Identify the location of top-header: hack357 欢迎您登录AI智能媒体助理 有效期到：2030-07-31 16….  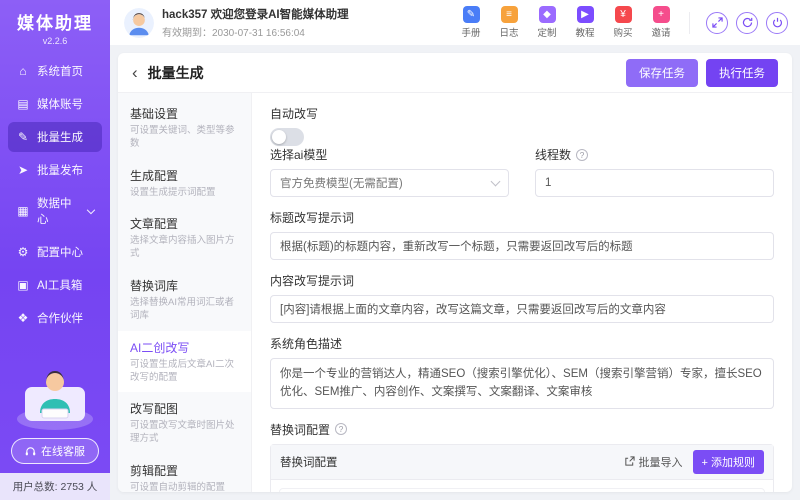
(455, 22).